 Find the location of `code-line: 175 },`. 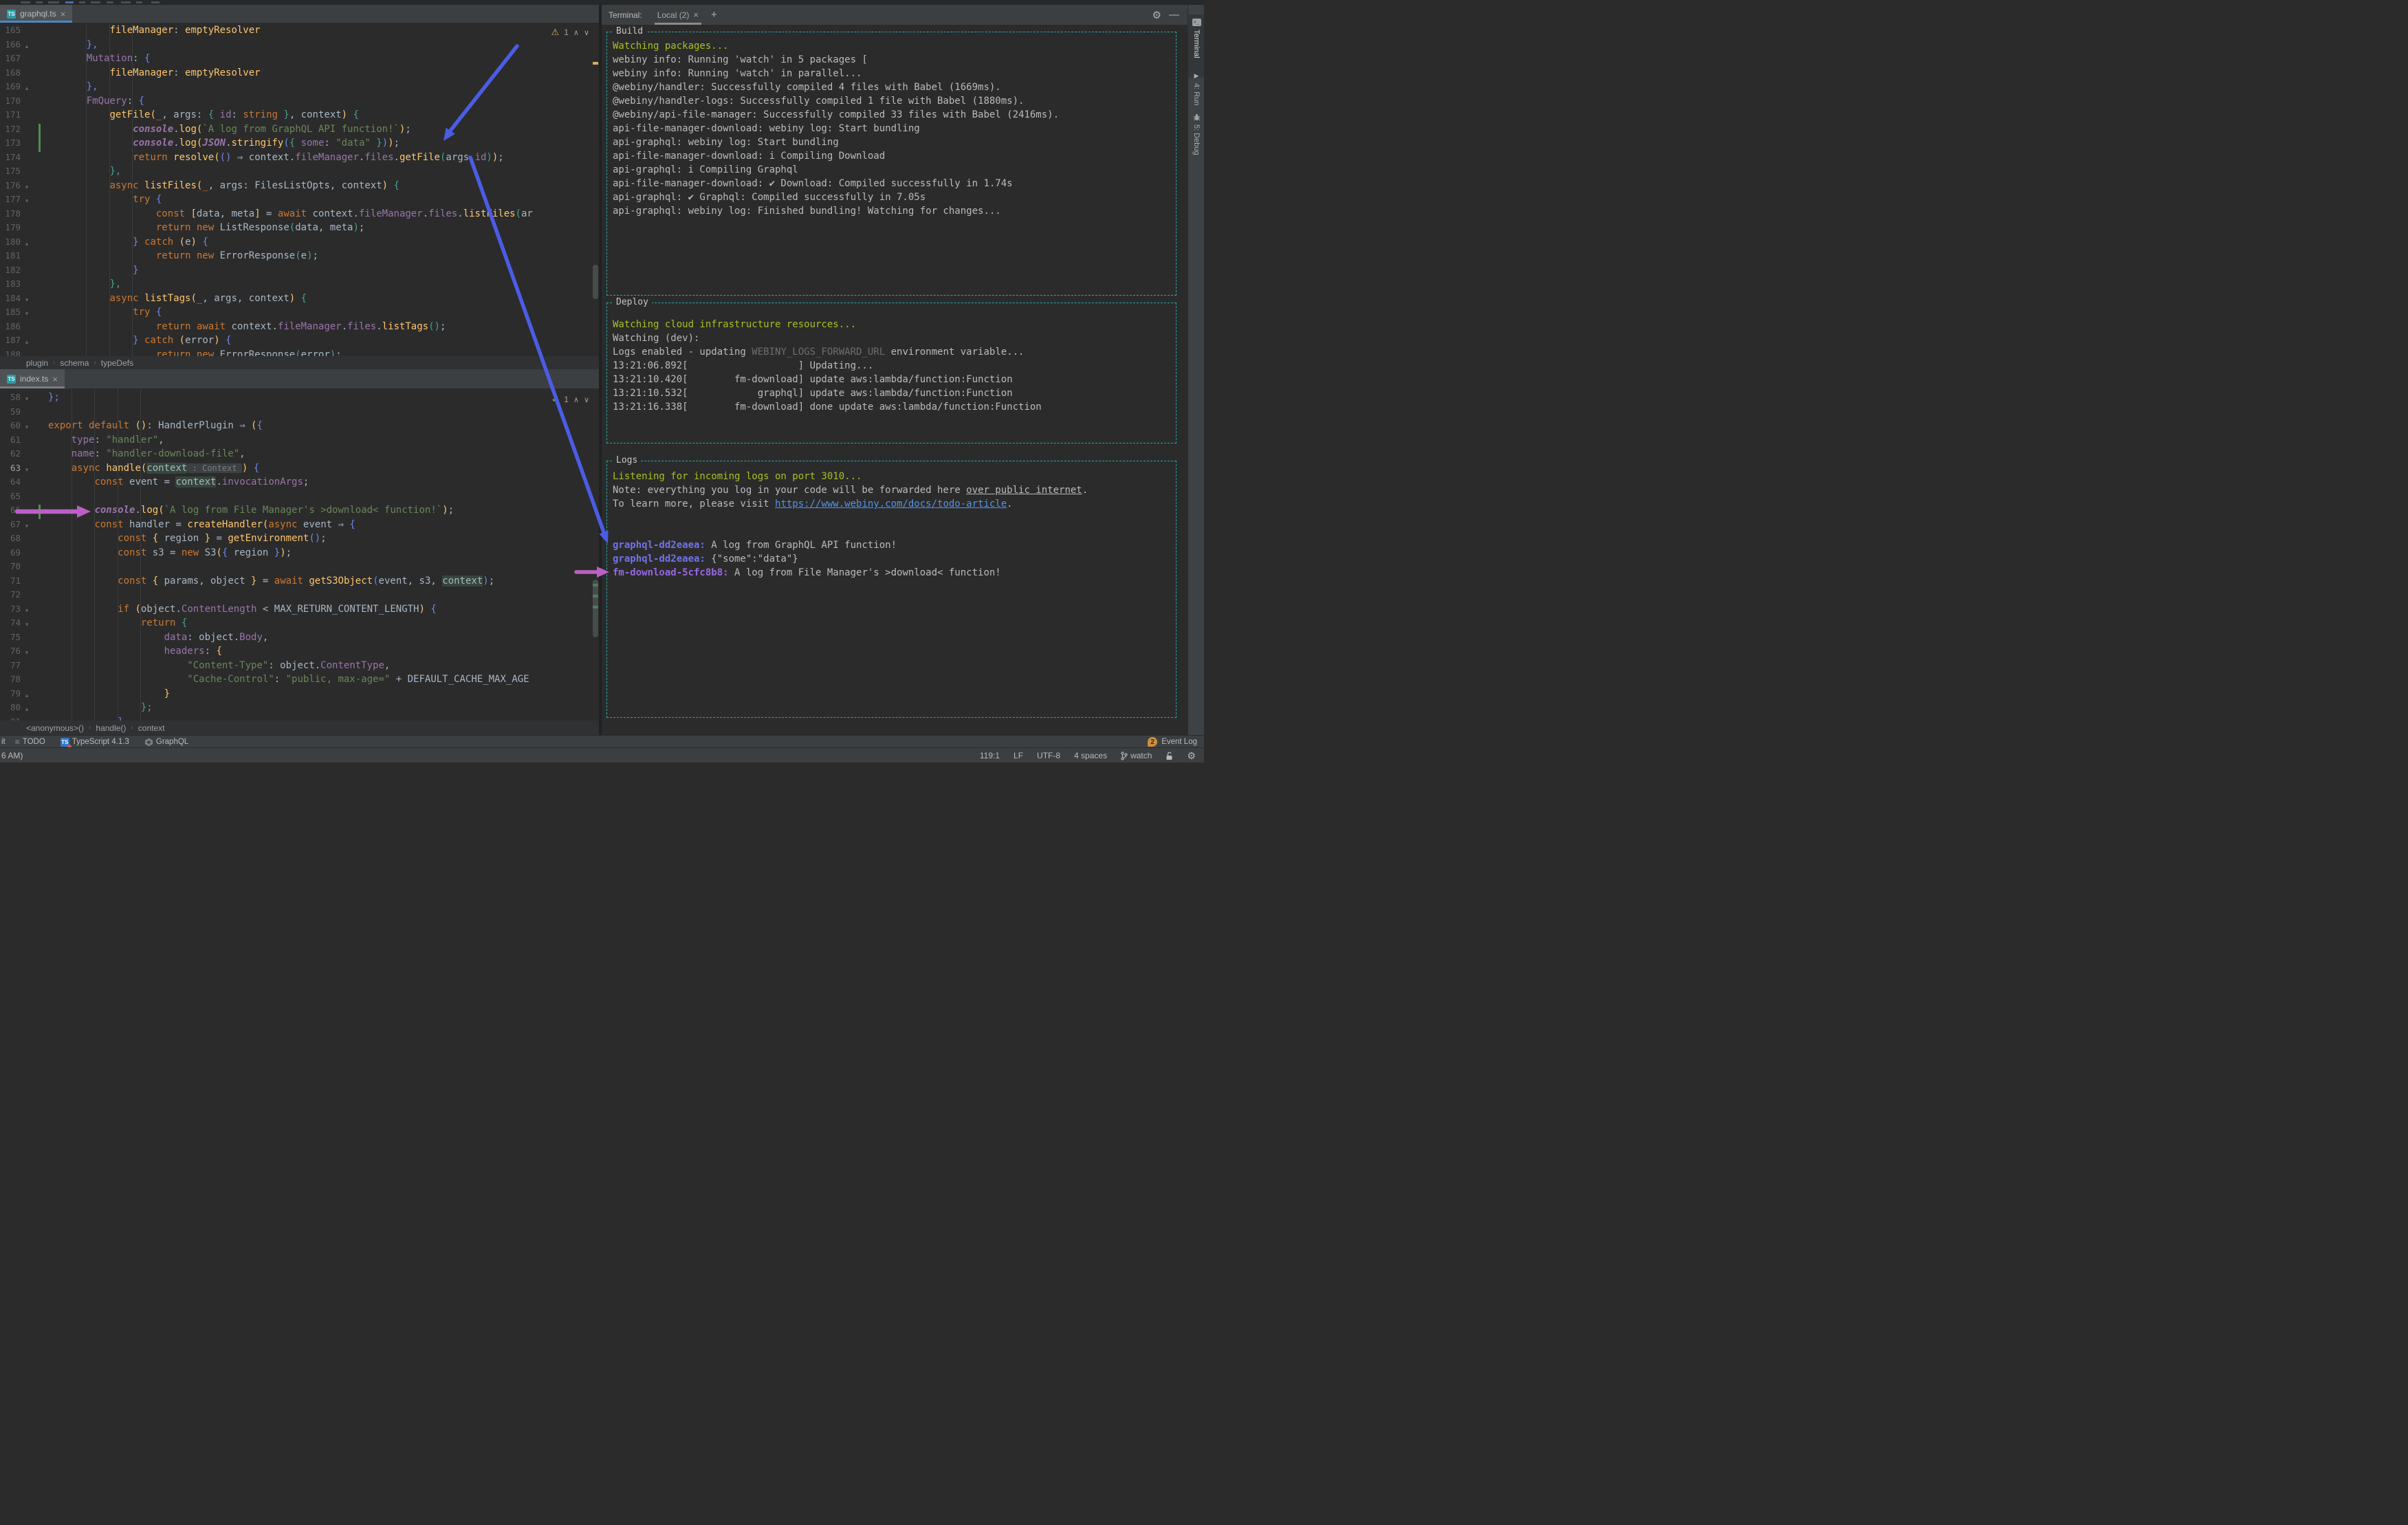

code-line: 175 }, is located at coordinates (299, 173).